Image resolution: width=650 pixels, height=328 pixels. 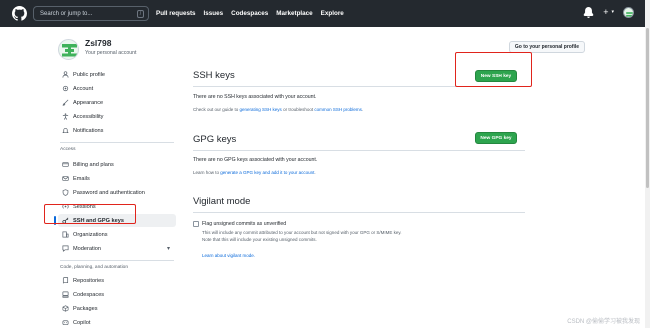 What do you see at coordinates (117, 74) in the screenshot?
I see `sidebar-item-public-profile: Public profile` at bounding box center [117, 74].